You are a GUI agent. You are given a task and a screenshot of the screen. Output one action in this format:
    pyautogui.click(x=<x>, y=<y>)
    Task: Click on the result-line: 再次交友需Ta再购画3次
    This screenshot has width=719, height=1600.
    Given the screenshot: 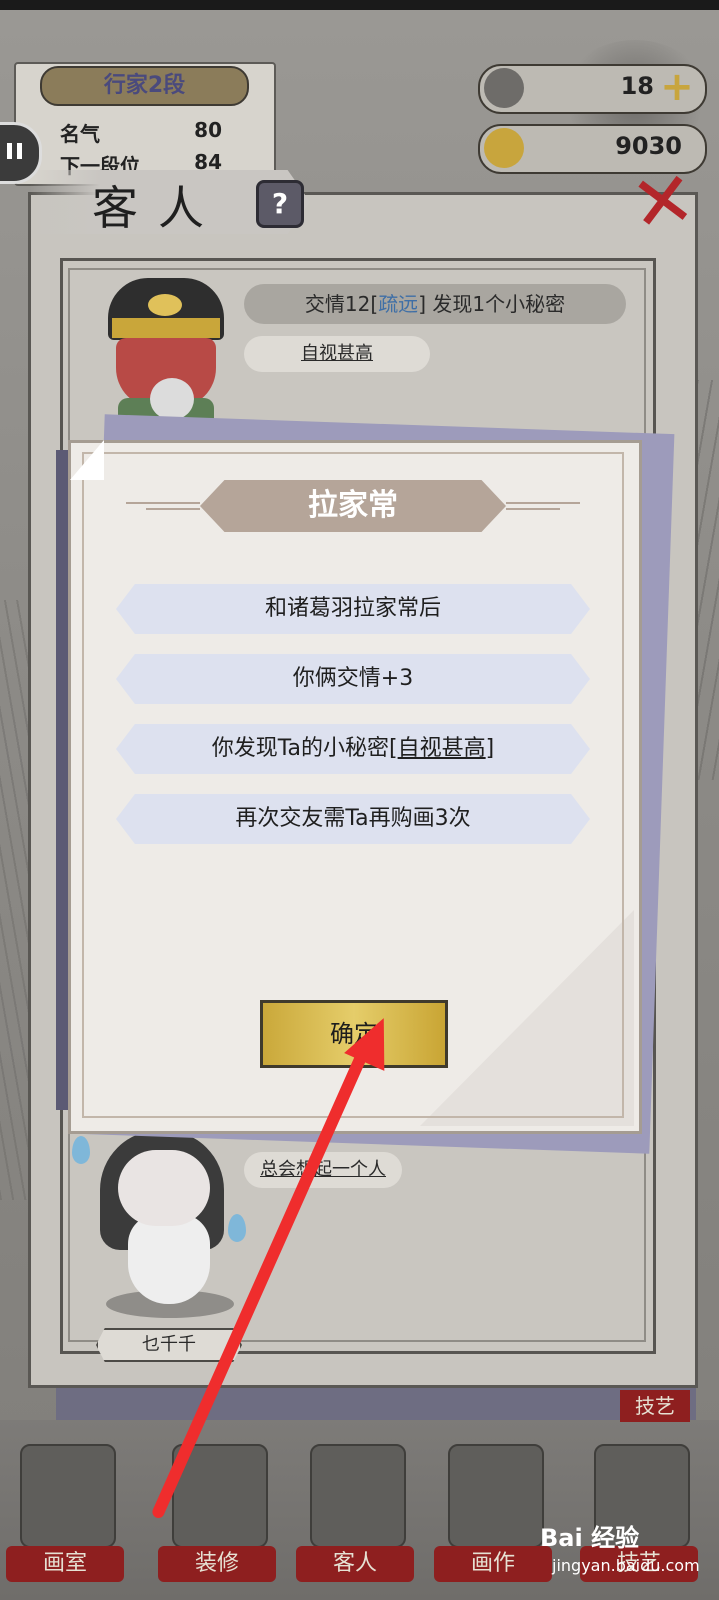 What is the action you would take?
    pyautogui.click(x=353, y=819)
    